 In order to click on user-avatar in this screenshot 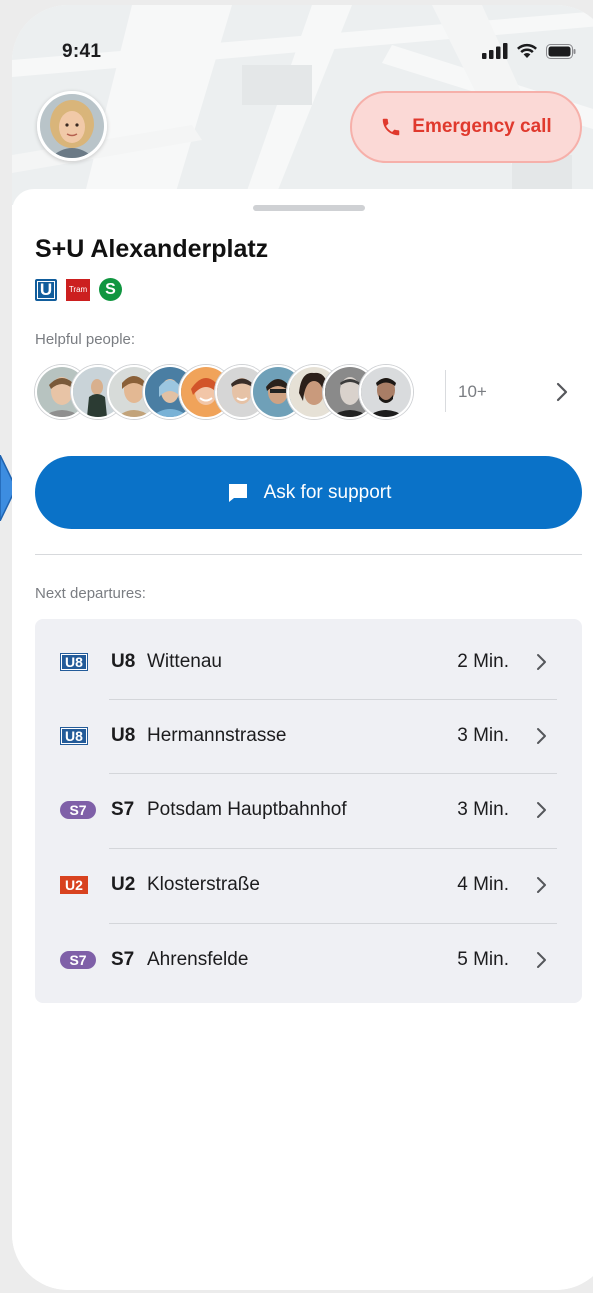, I will do `click(72, 126)`.